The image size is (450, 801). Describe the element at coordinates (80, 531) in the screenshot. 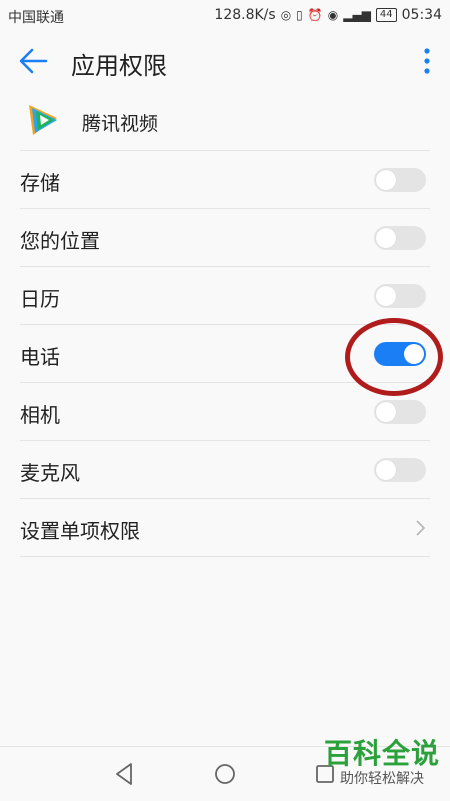

I see `set-individual-label: 设置单项权限` at that location.